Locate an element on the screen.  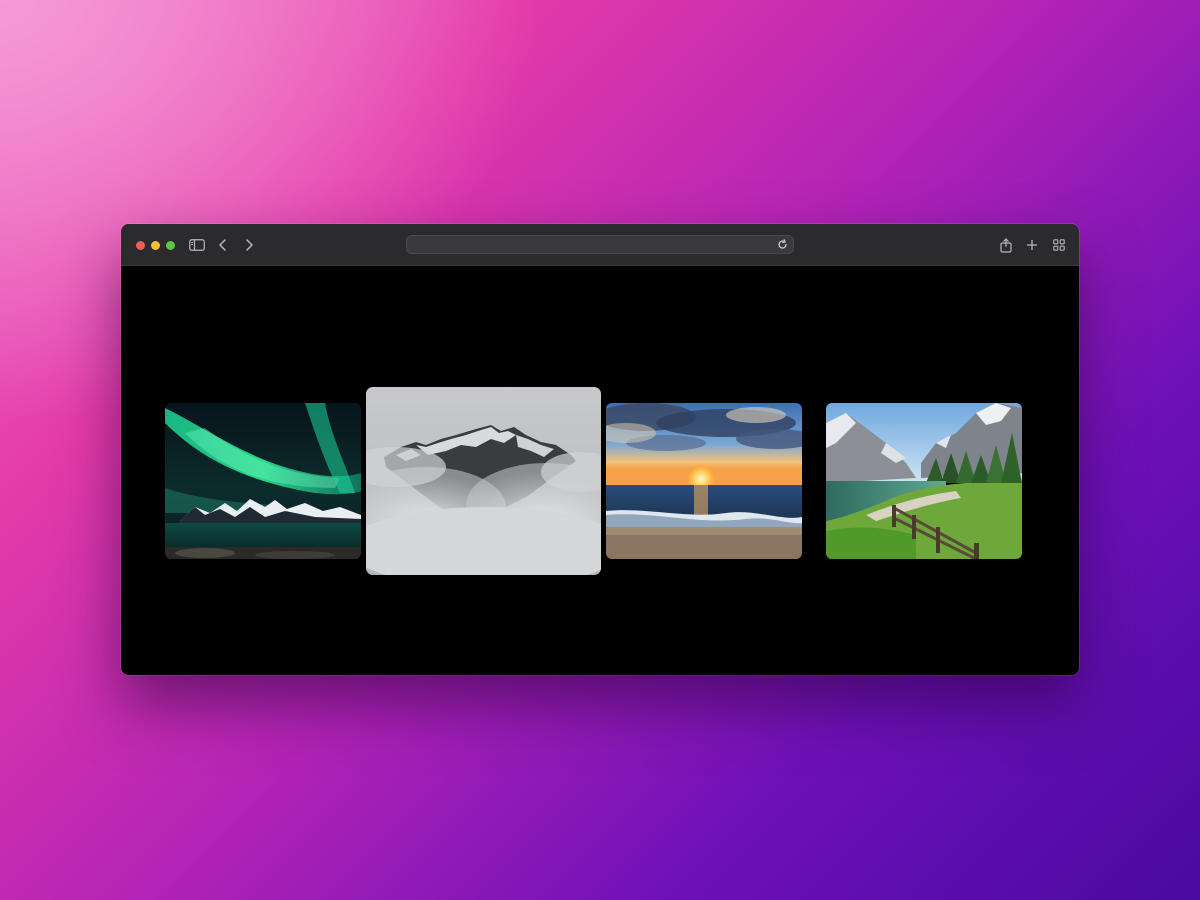
browser-toolbar is located at coordinates (600, 245).